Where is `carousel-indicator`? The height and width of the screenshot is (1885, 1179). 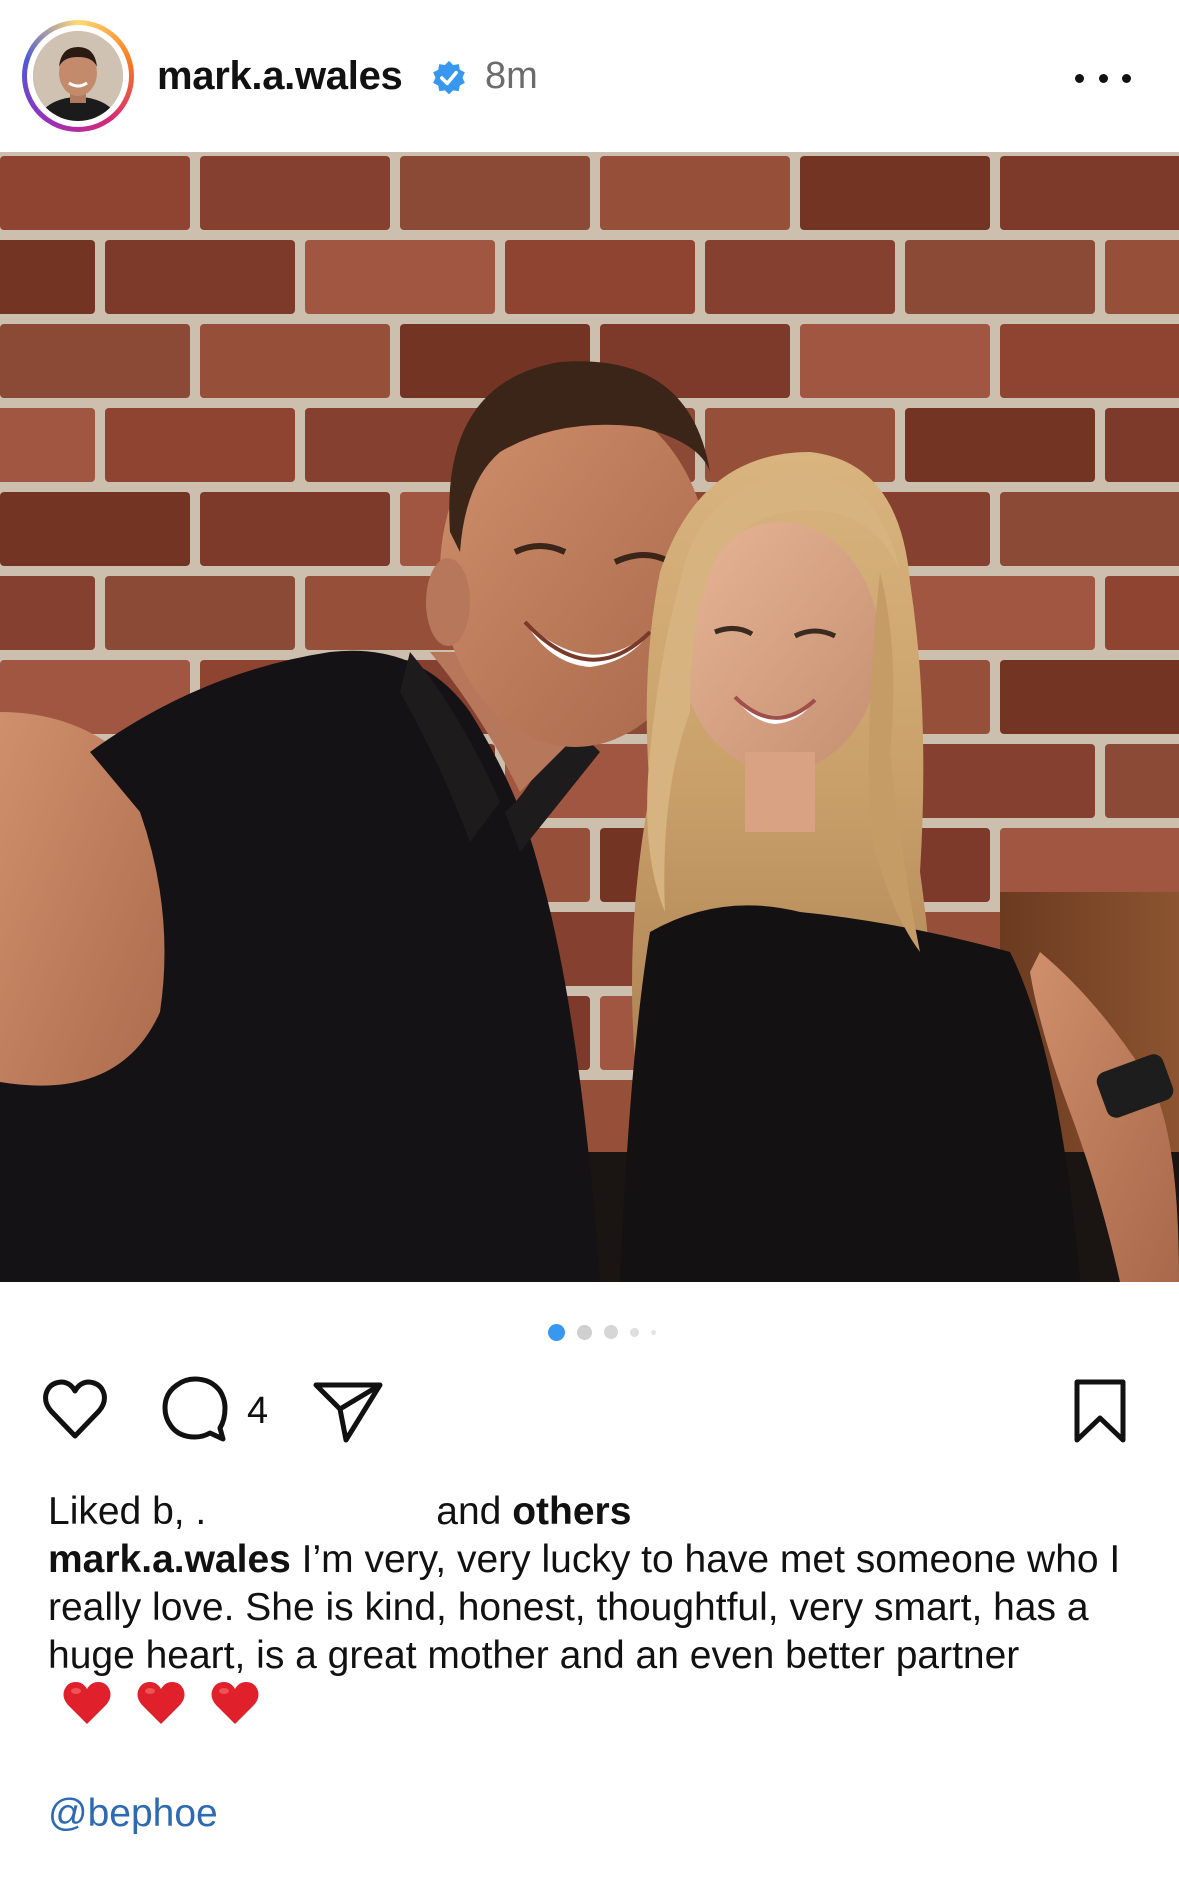 carousel-indicator is located at coordinates (602, 1332).